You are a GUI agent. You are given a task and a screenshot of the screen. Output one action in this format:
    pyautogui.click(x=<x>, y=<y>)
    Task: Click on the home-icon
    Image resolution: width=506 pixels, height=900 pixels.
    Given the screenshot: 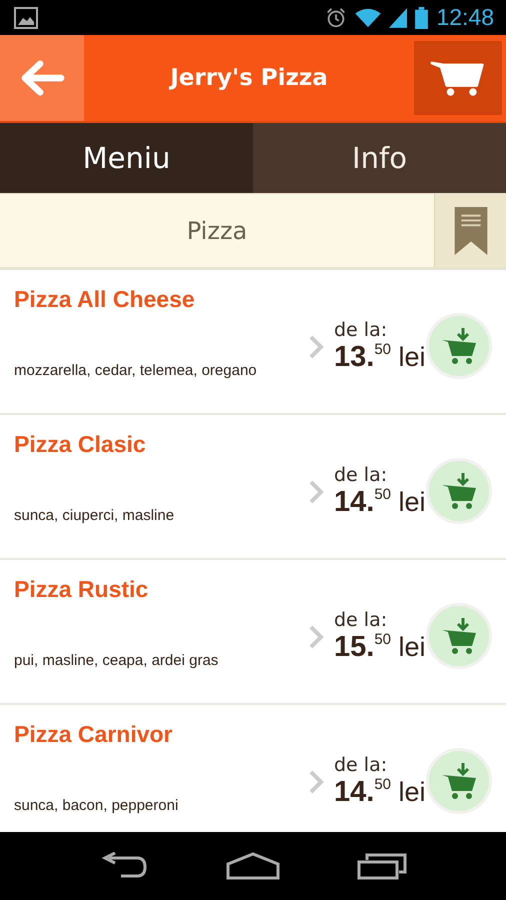 What is the action you would take?
    pyautogui.click(x=253, y=866)
    